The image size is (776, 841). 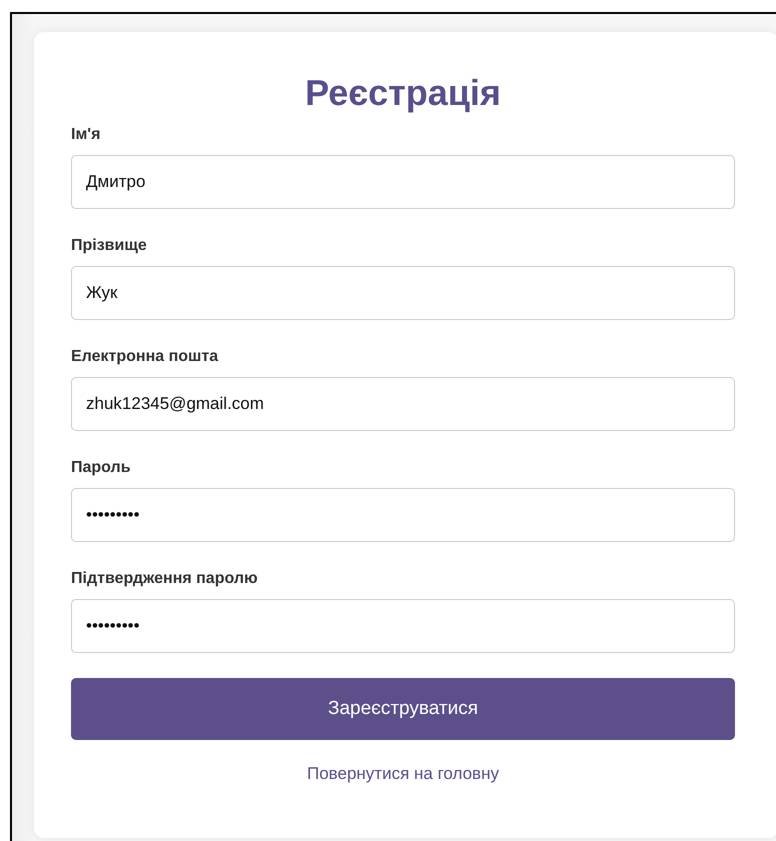 I want to click on input-field: Жук, so click(x=403, y=293).